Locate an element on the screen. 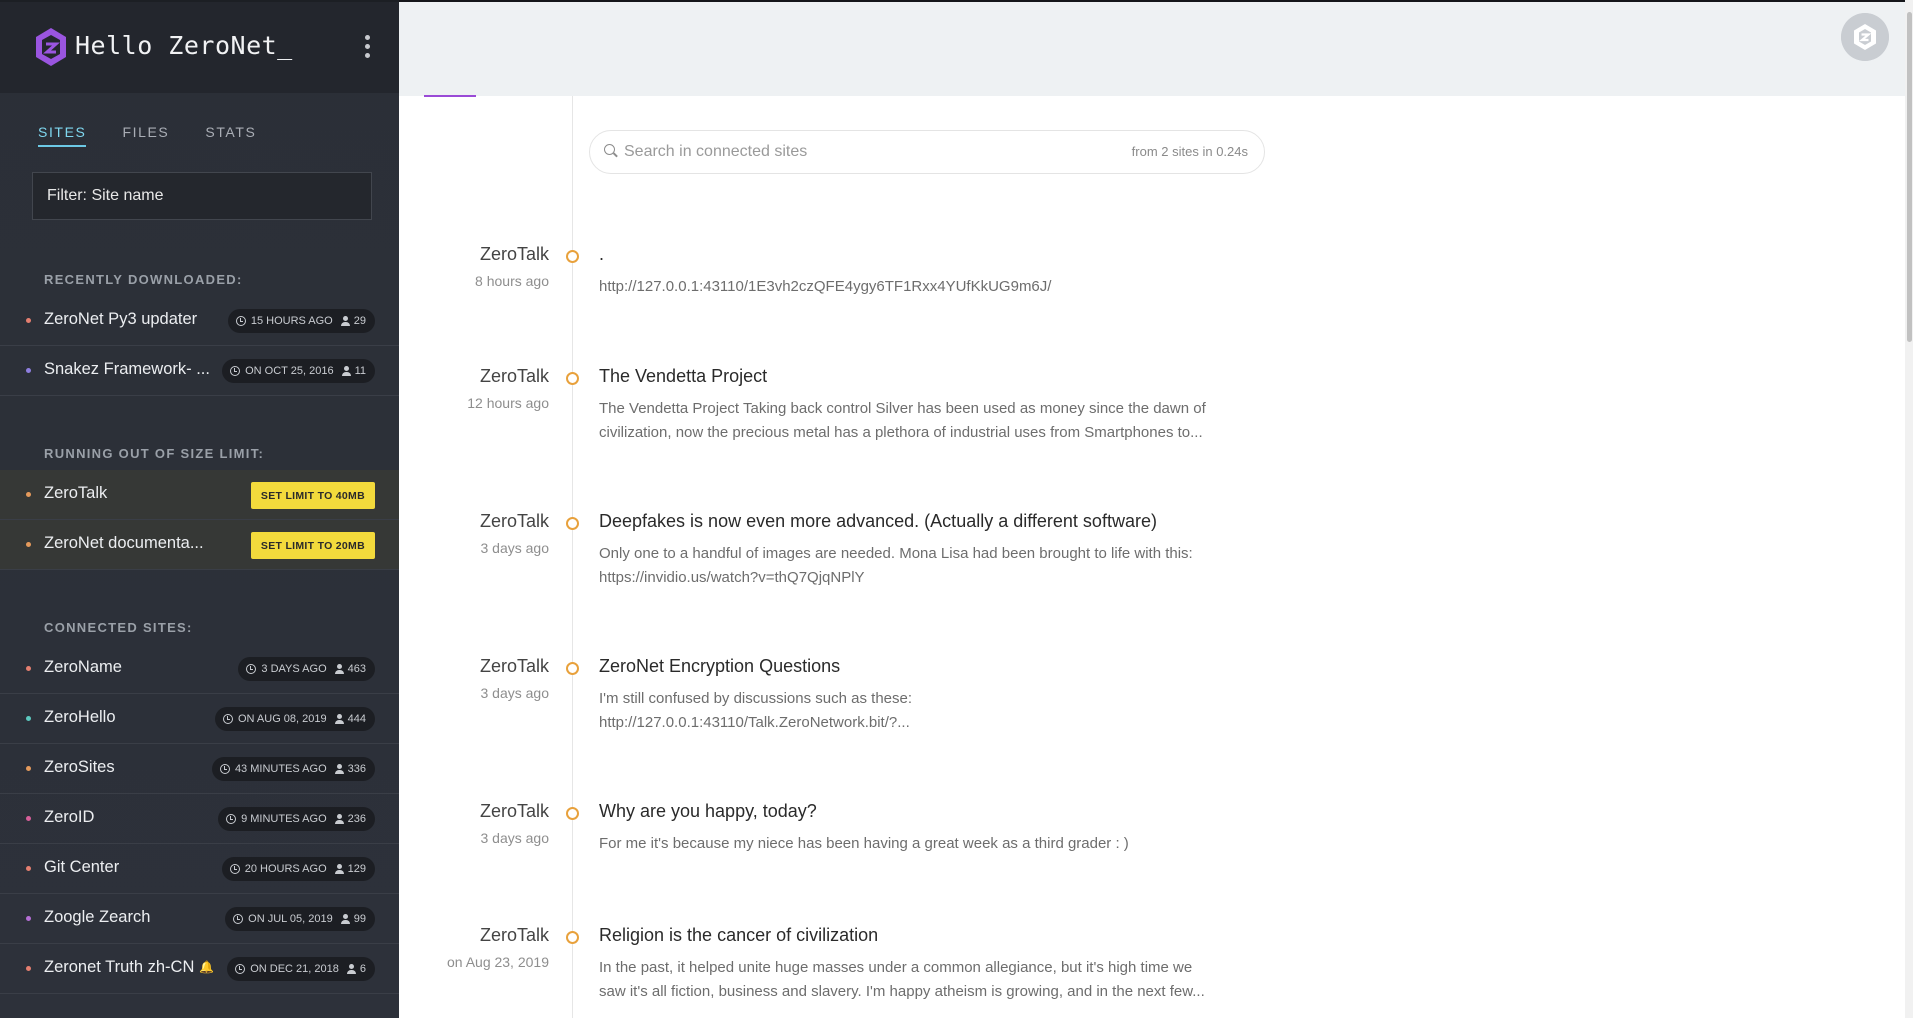  section-title-limit: RUNNING OUT OF SIZE LIMIT: is located at coordinates (154, 453).